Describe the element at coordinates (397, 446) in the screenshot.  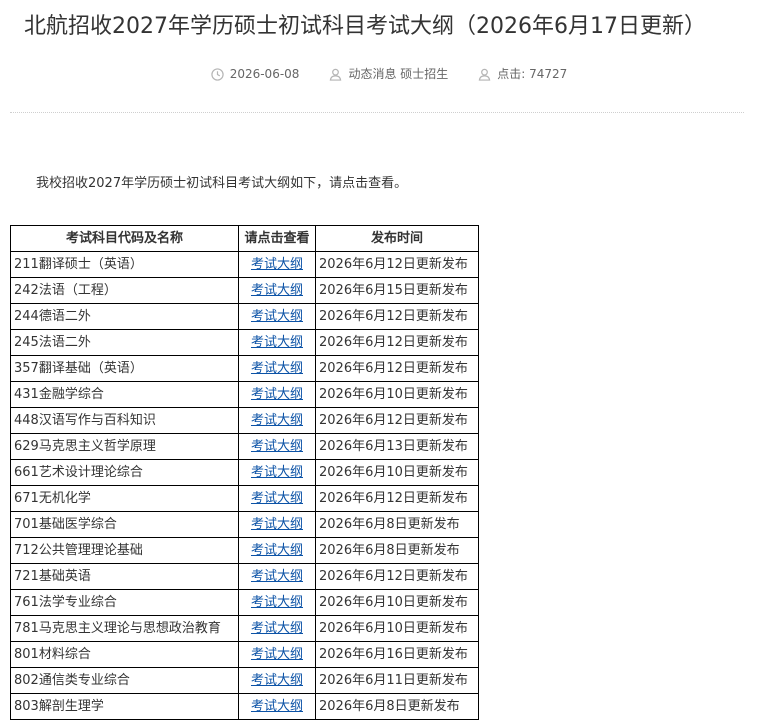
I see `publish-date: 2026年6月13日更新发布` at that location.